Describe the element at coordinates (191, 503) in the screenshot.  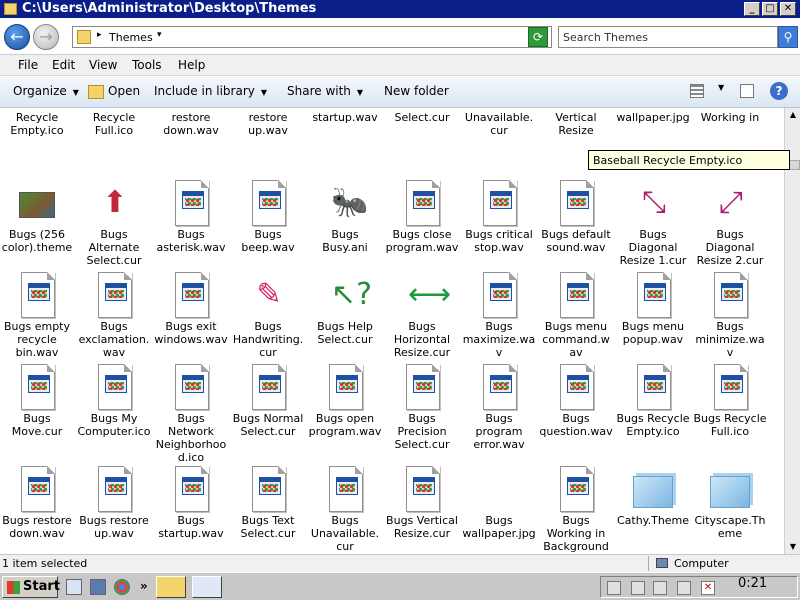
I see `file-item: Bugs startup.wav` at that location.